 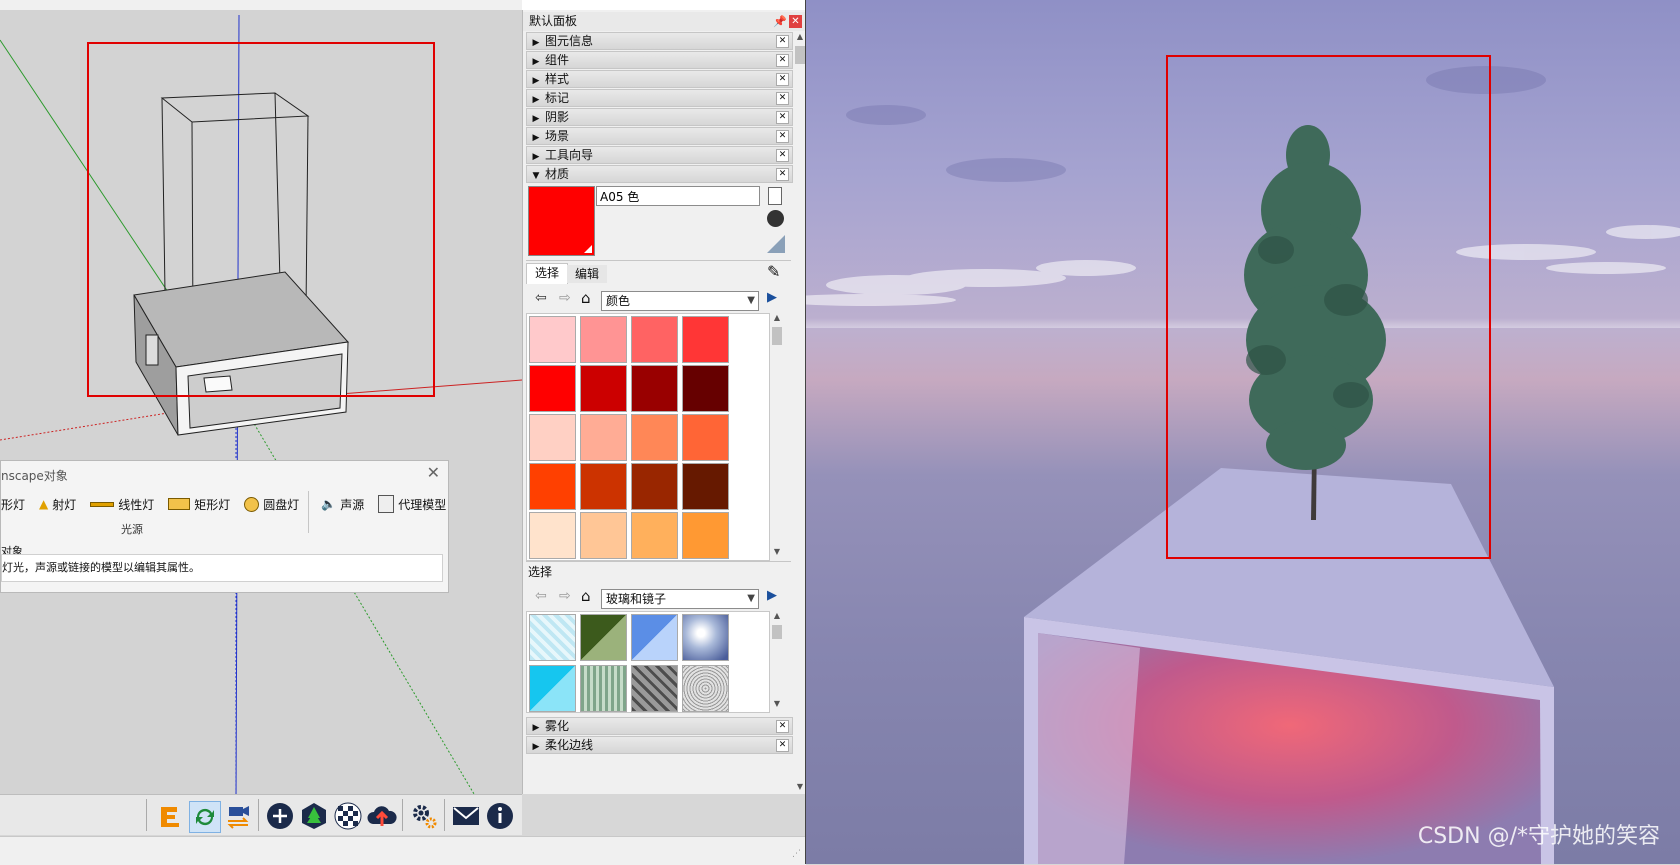 What do you see at coordinates (777, 661) in the screenshot?
I see `secondary-scrollbar: ▲ ▼` at bounding box center [777, 661].